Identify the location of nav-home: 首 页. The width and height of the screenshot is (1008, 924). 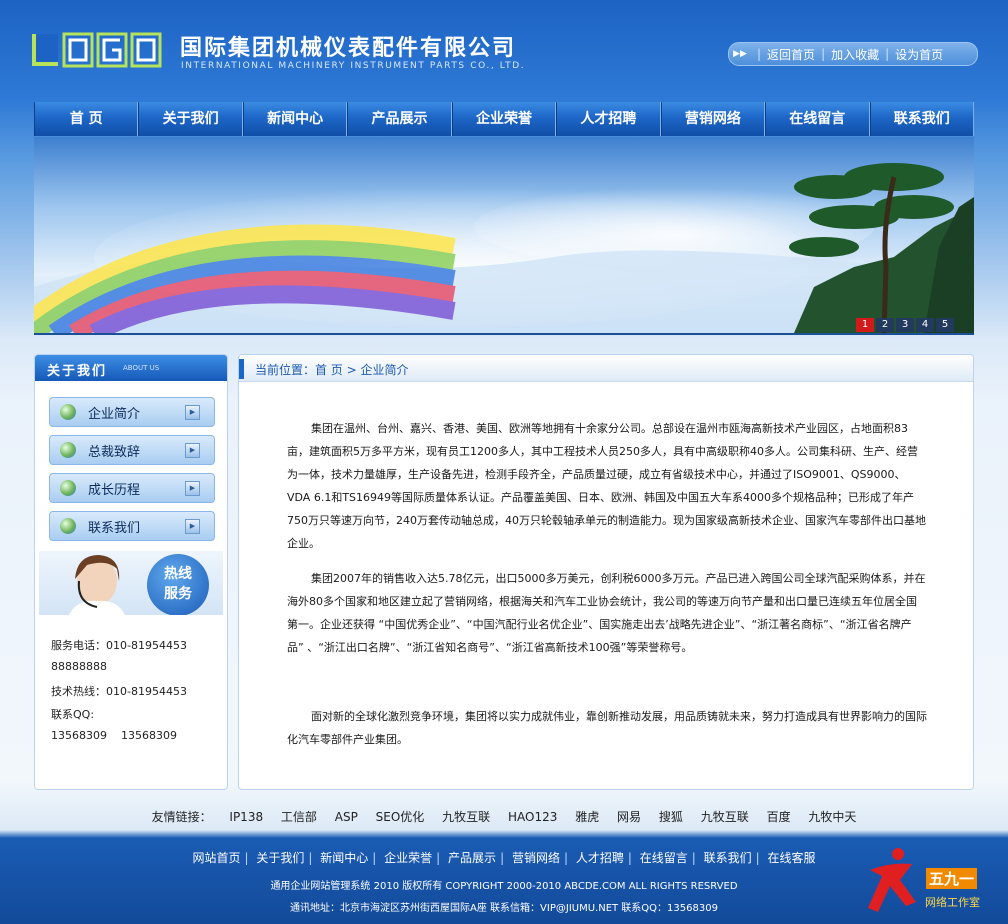
(86, 119).